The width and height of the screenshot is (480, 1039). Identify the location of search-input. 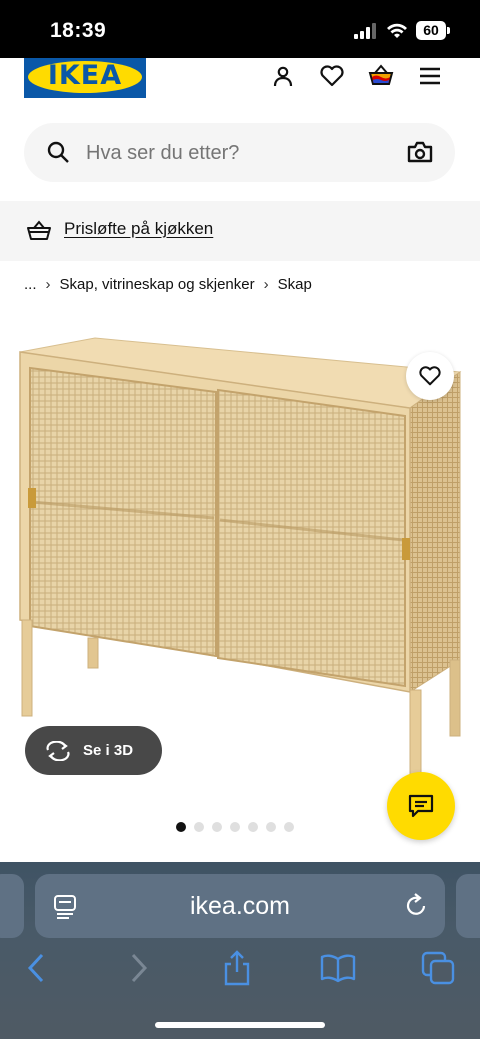
(236, 153).